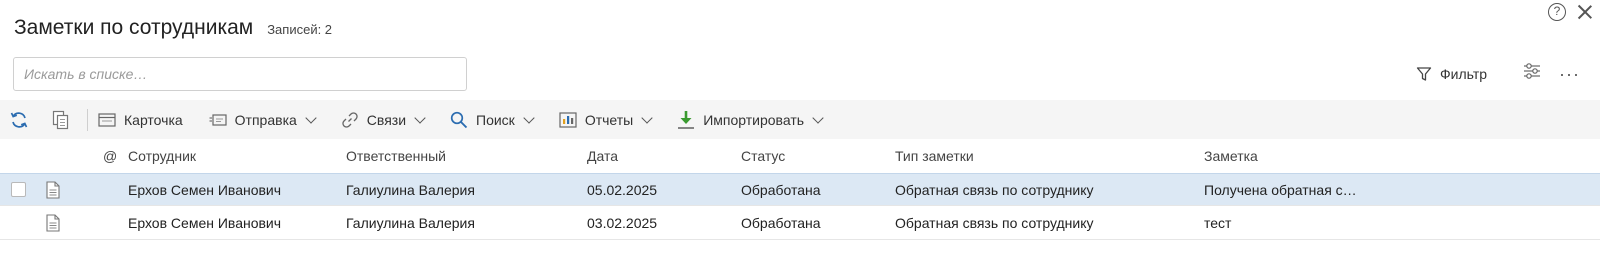 Image resolution: width=1600 pixels, height=269 pixels. I want to click on refresh-icon, so click(19, 119).